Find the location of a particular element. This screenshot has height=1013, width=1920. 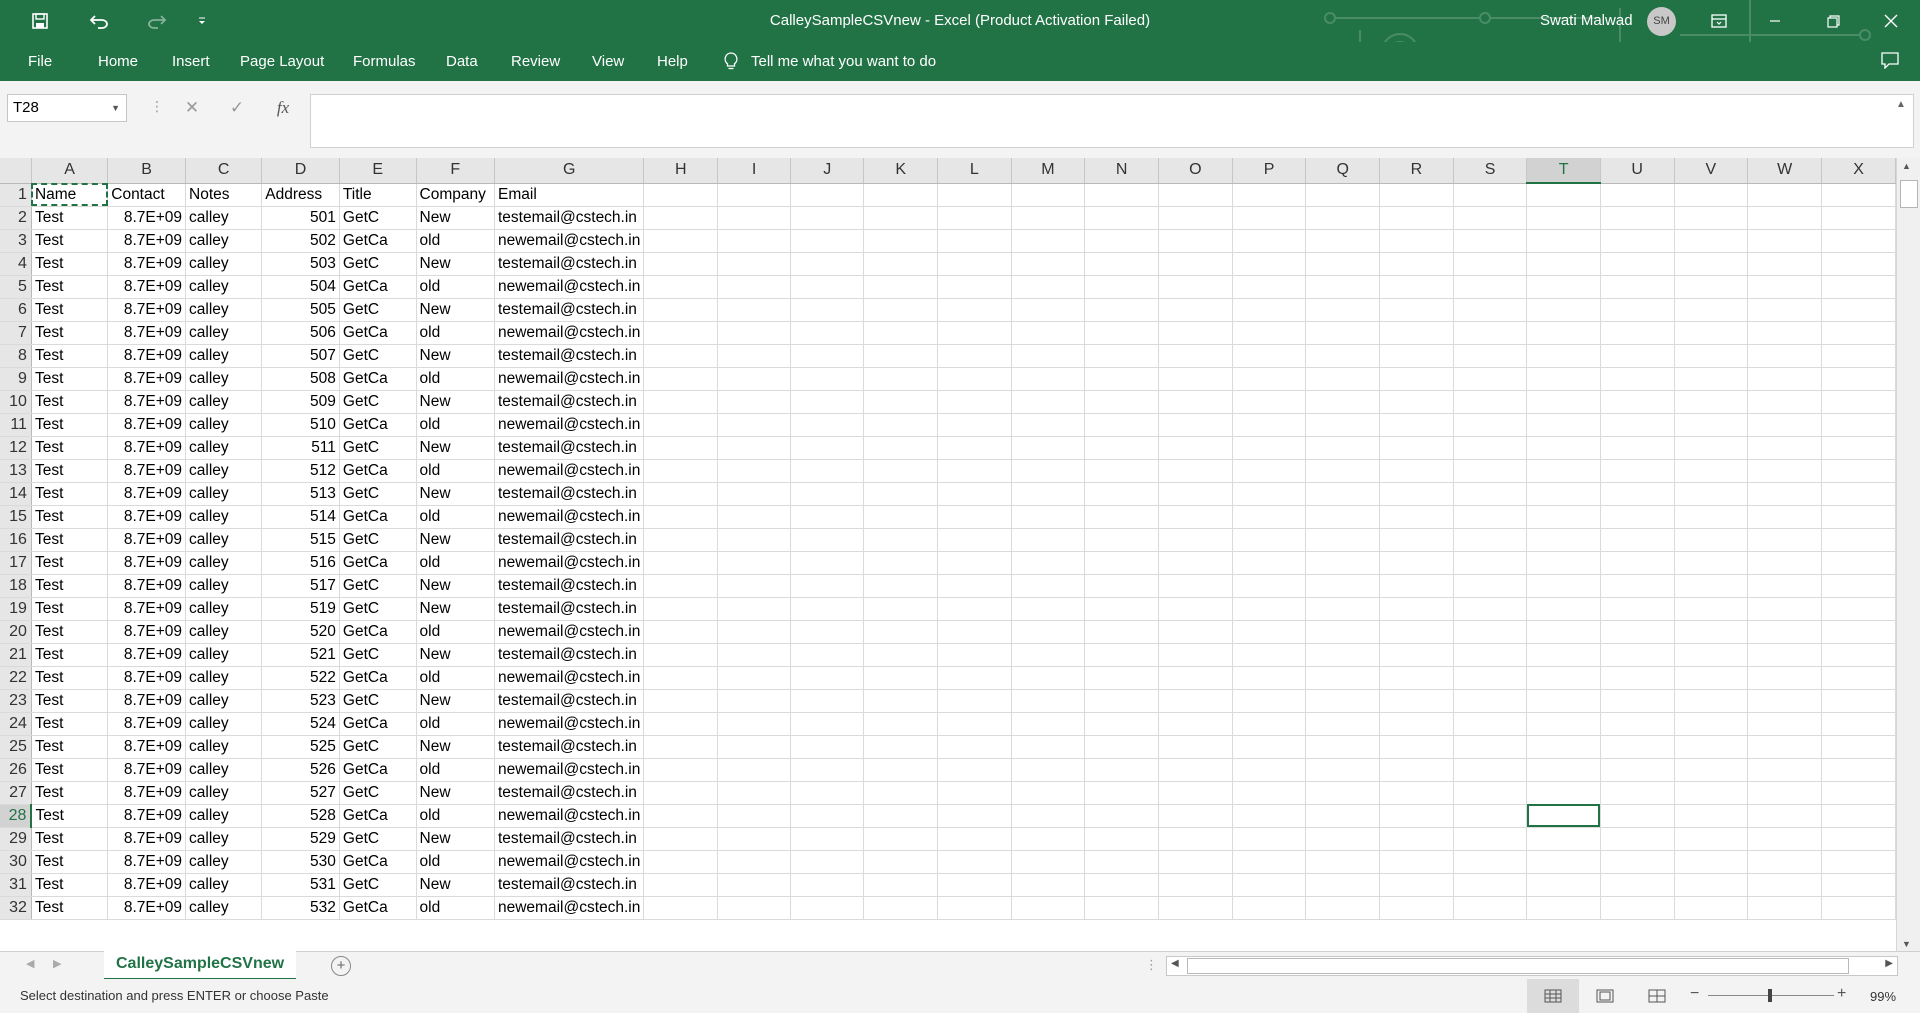

row-header: 18 is located at coordinates (16, 586).